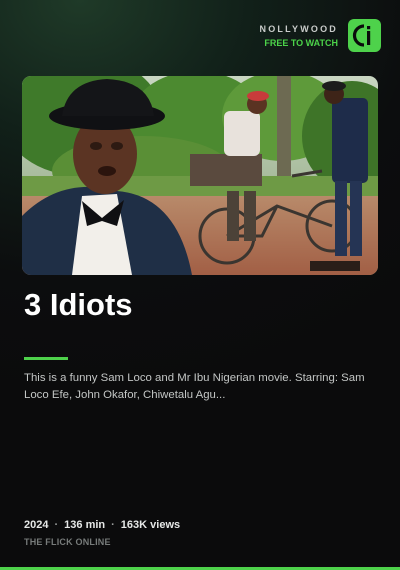 This screenshot has width=400, height=570. What do you see at coordinates (298, 28) in the screenshot?
I see `brand-name: NOLLYWOOD` at bounding box center [298, 28].